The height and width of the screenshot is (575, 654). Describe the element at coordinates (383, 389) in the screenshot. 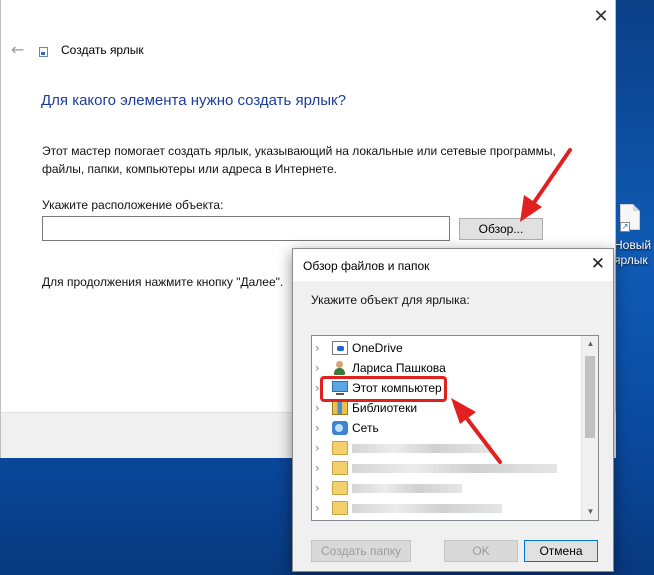

I see `annotation-highlight` at that location.